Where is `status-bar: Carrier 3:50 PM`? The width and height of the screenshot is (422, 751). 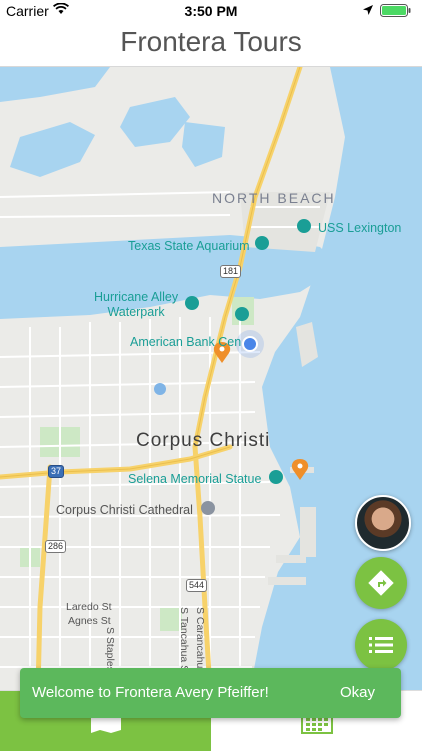 status-bar: Carrier 3:50 PM is located at coordinates (211, 11).